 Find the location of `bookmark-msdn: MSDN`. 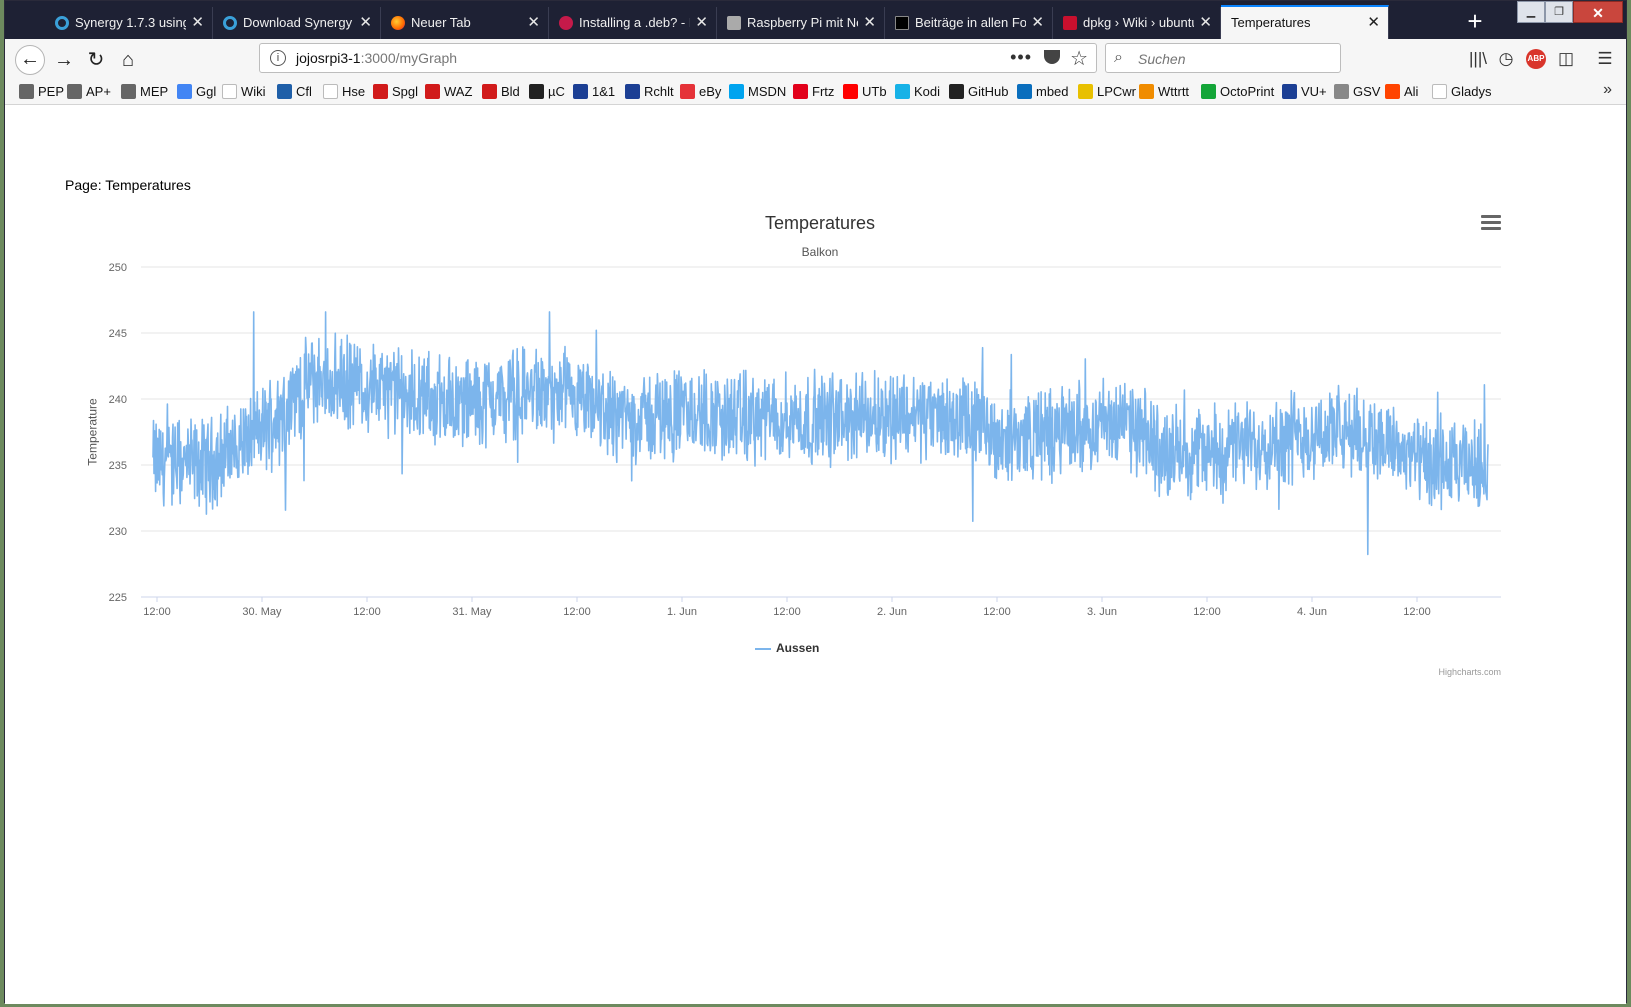

bookmark-msdn: MSDN is located at coordinates (757, 92).